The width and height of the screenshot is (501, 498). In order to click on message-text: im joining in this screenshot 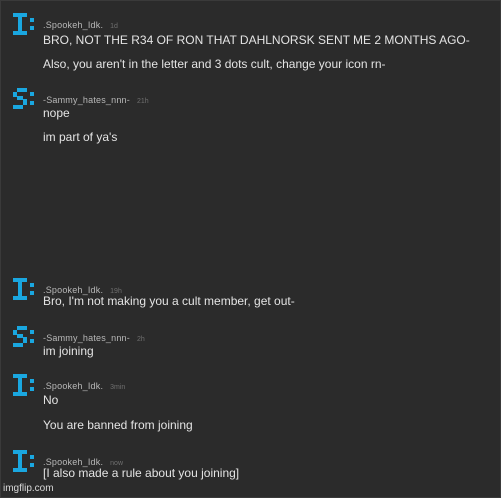, I will do `click(68, 351)`.